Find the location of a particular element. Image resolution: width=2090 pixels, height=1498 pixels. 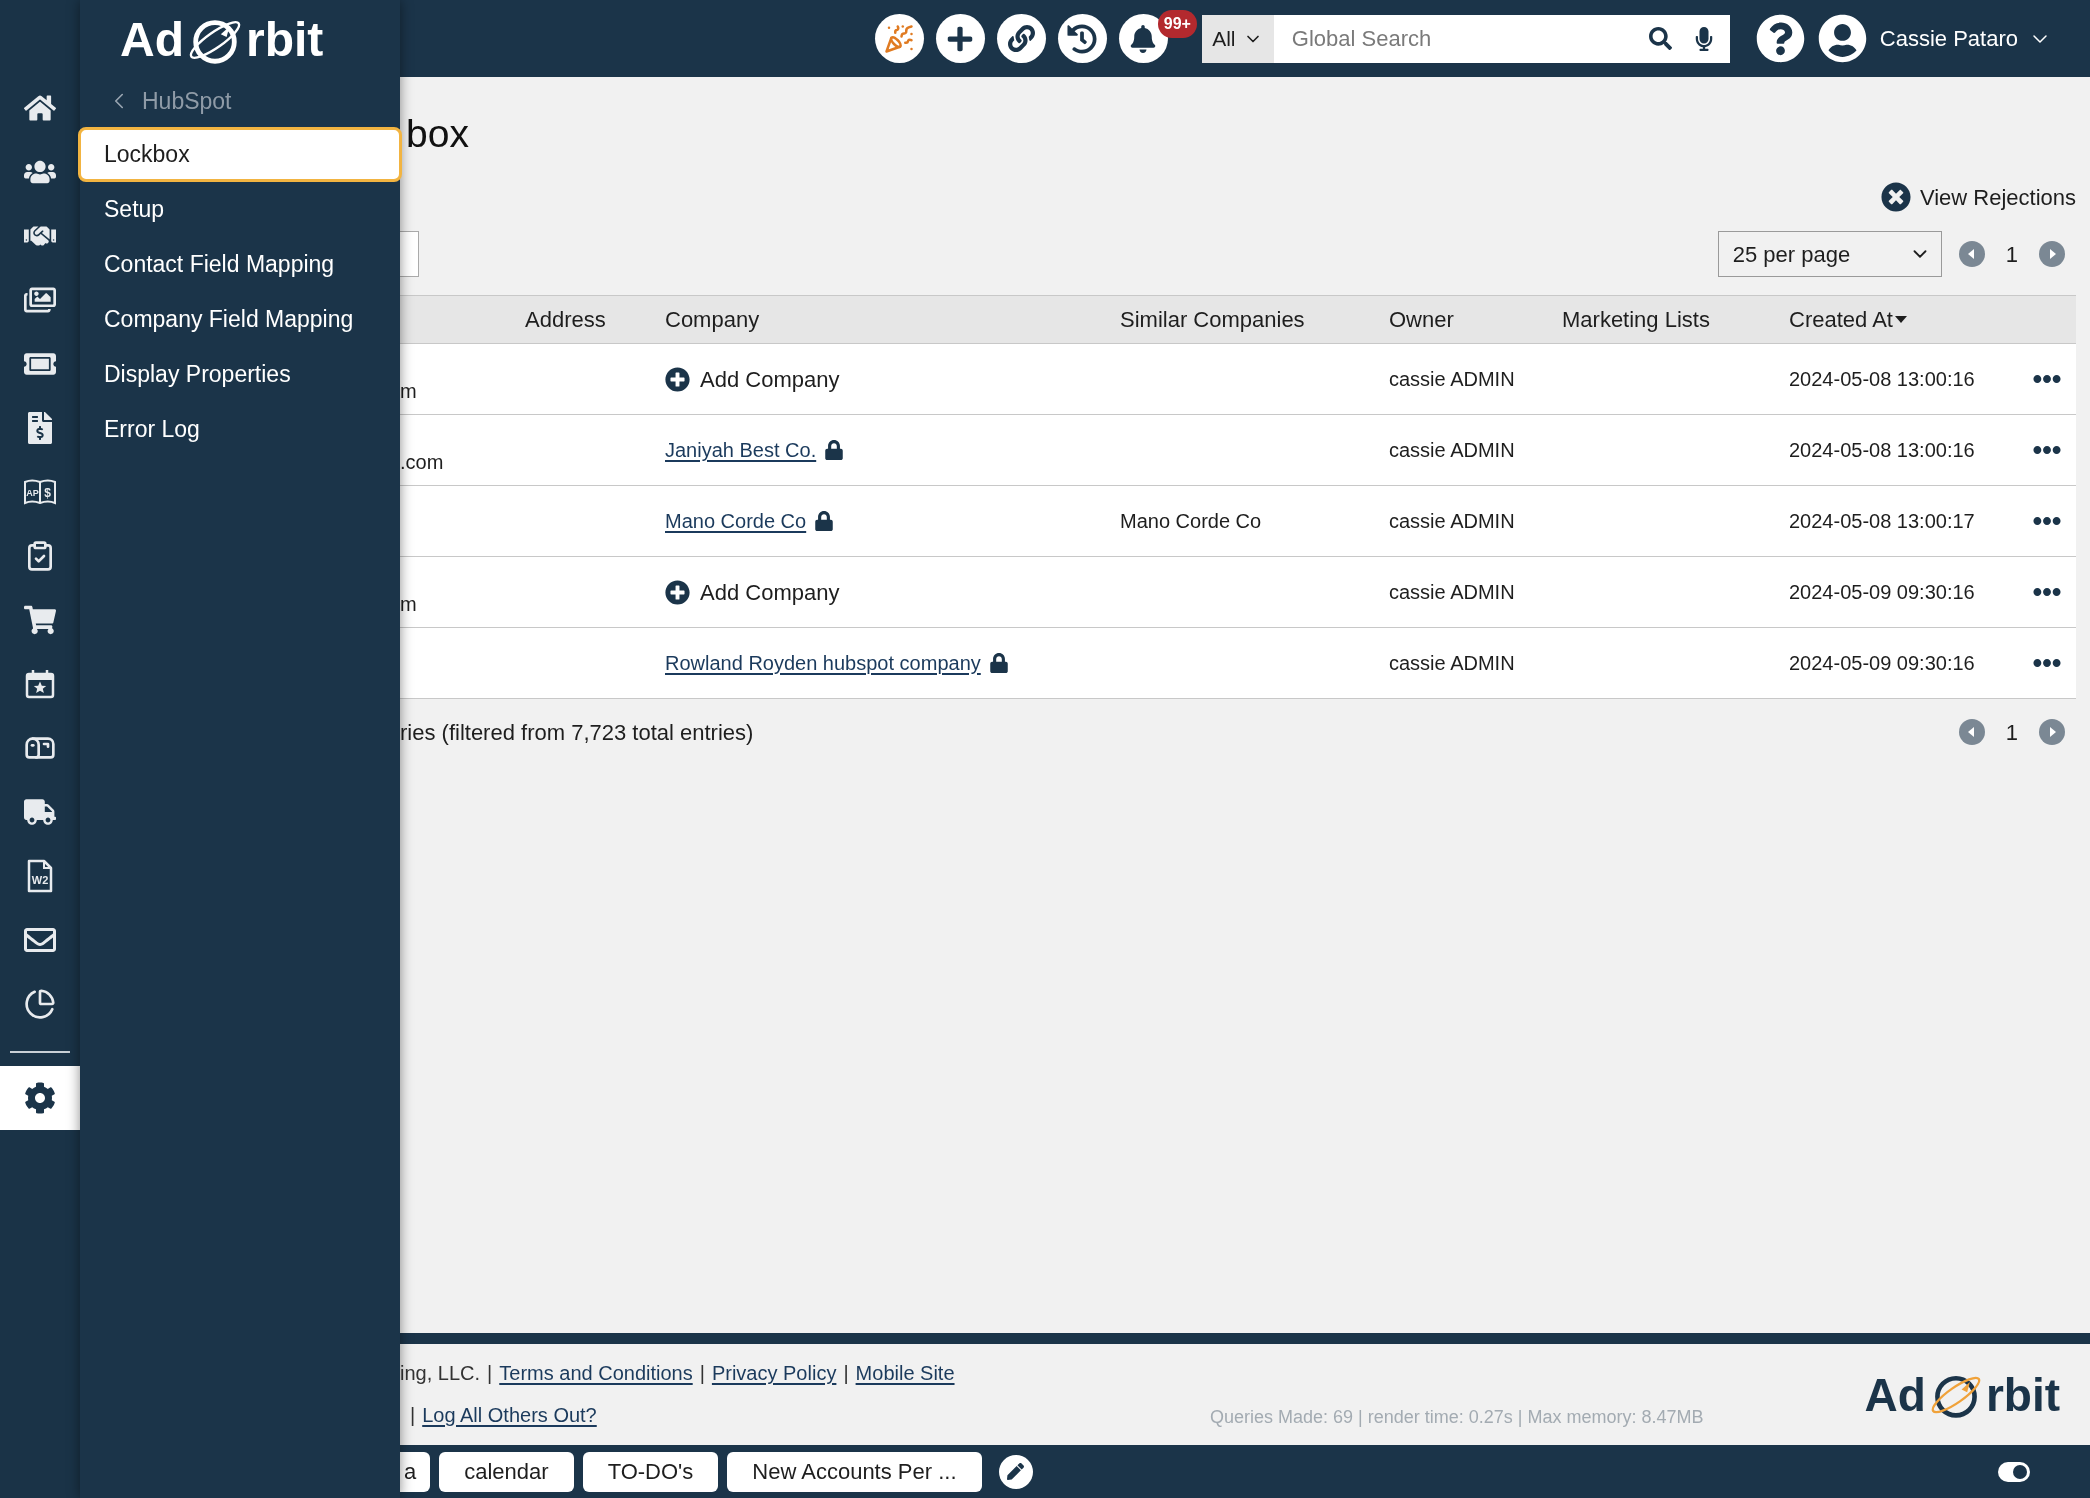

settings-button is located at coordinates (40, 1098).